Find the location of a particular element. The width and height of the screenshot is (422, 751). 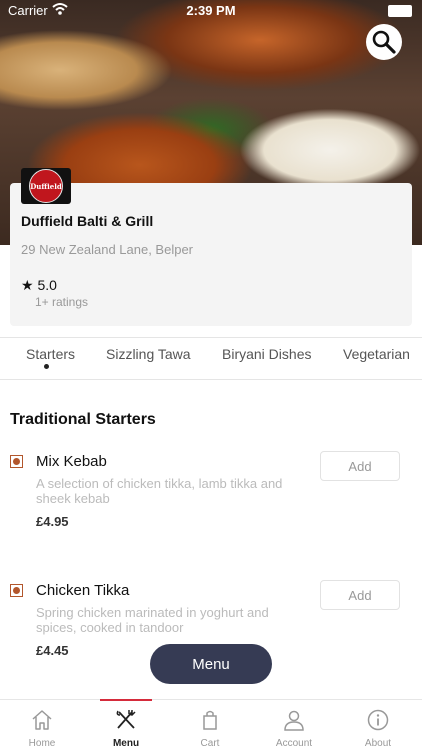

section-title: Traditional Starters is located at coordinates (83, 419).